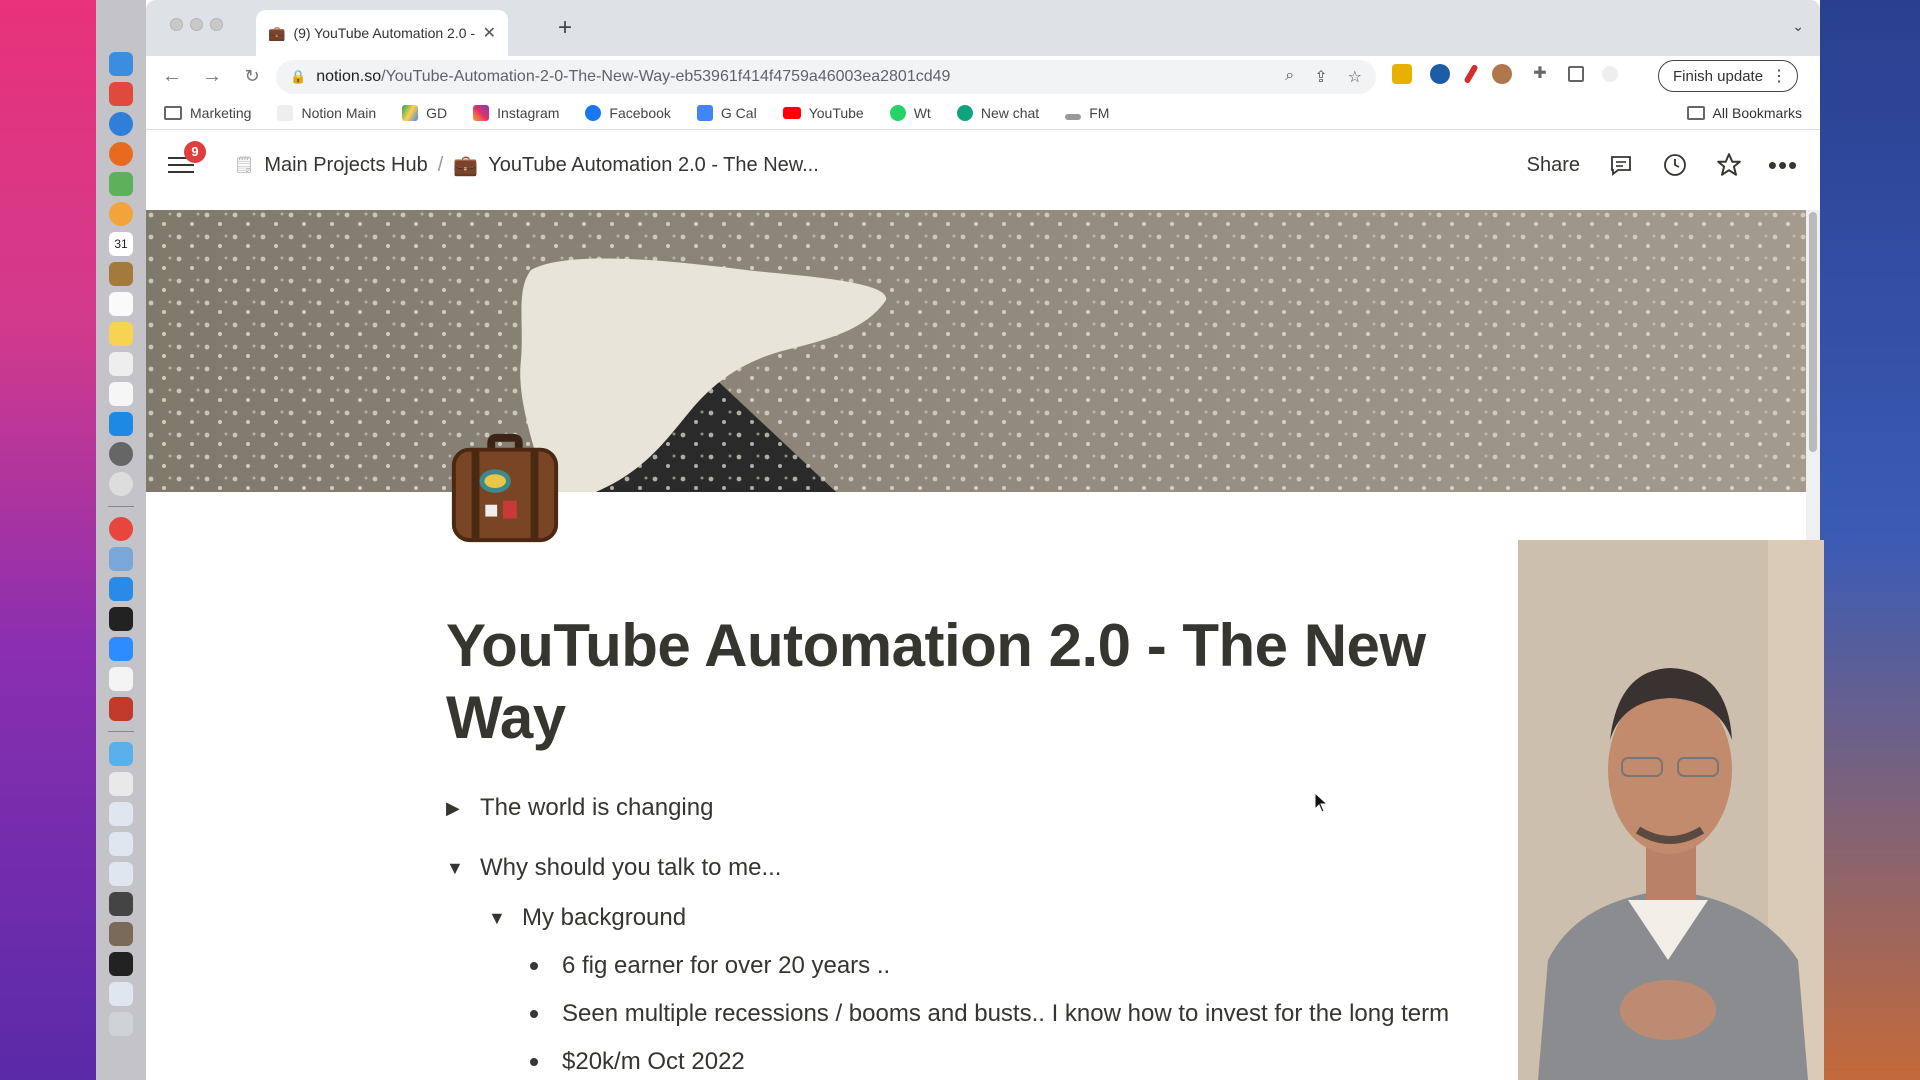  Describe the element at coordinates (196, 24) in the screenshot. I see `minimize-window-button` at that location.